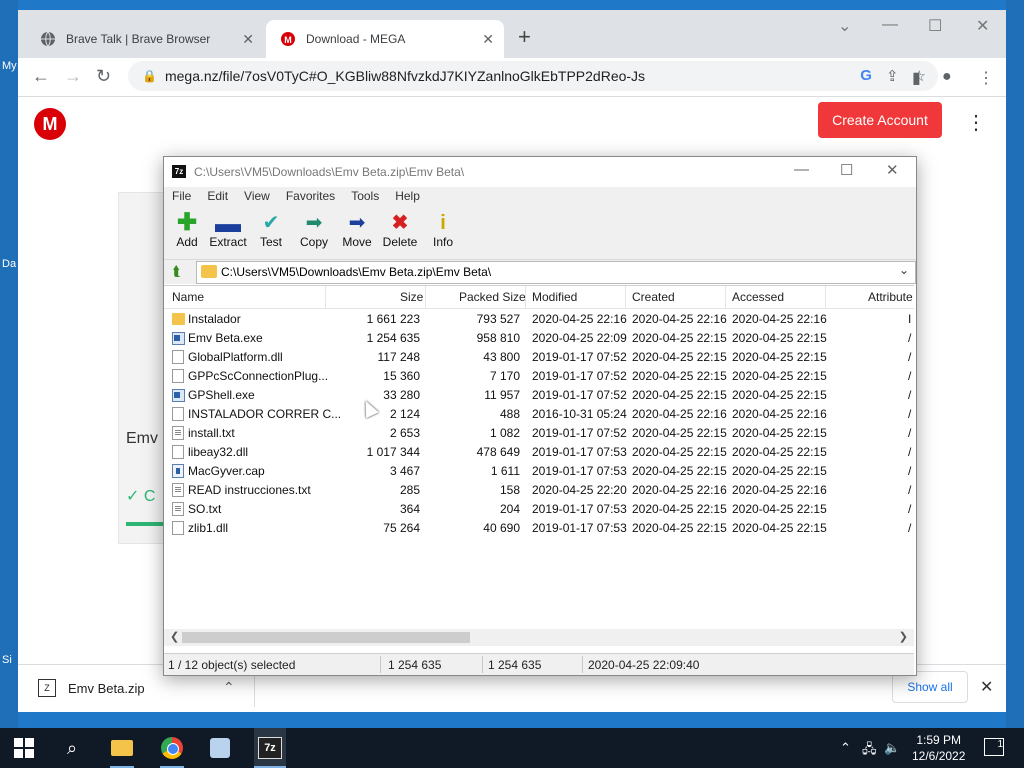  I want to click on mega-logo: M, so click(50, 124).